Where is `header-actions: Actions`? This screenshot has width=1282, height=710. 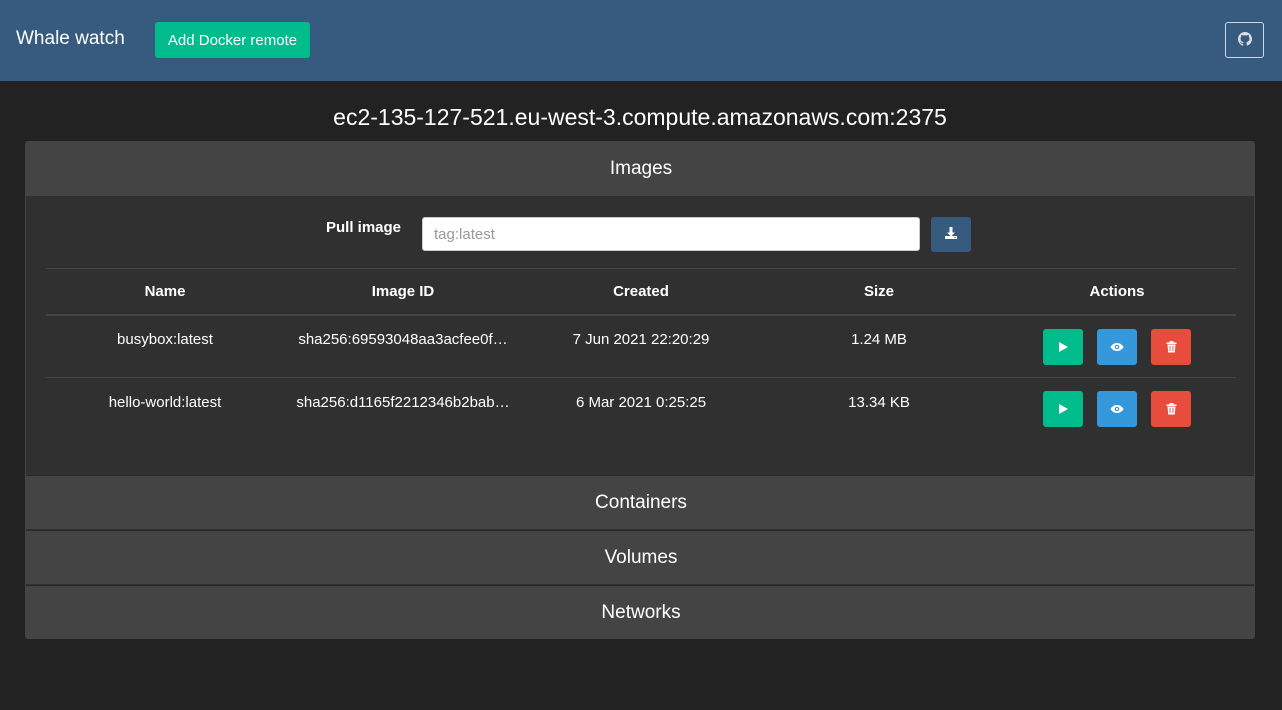
header-actions: Actions is located at coordinates (1117, 291).